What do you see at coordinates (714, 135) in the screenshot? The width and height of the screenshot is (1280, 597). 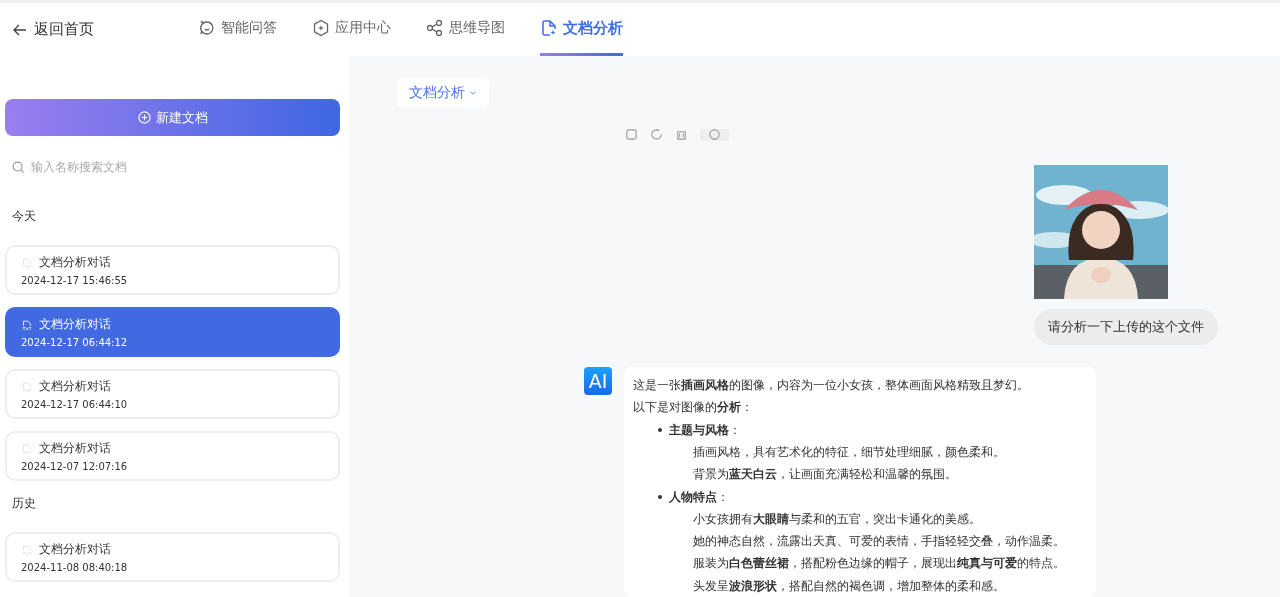 I see `like-button` at bounding box center [714, 135].